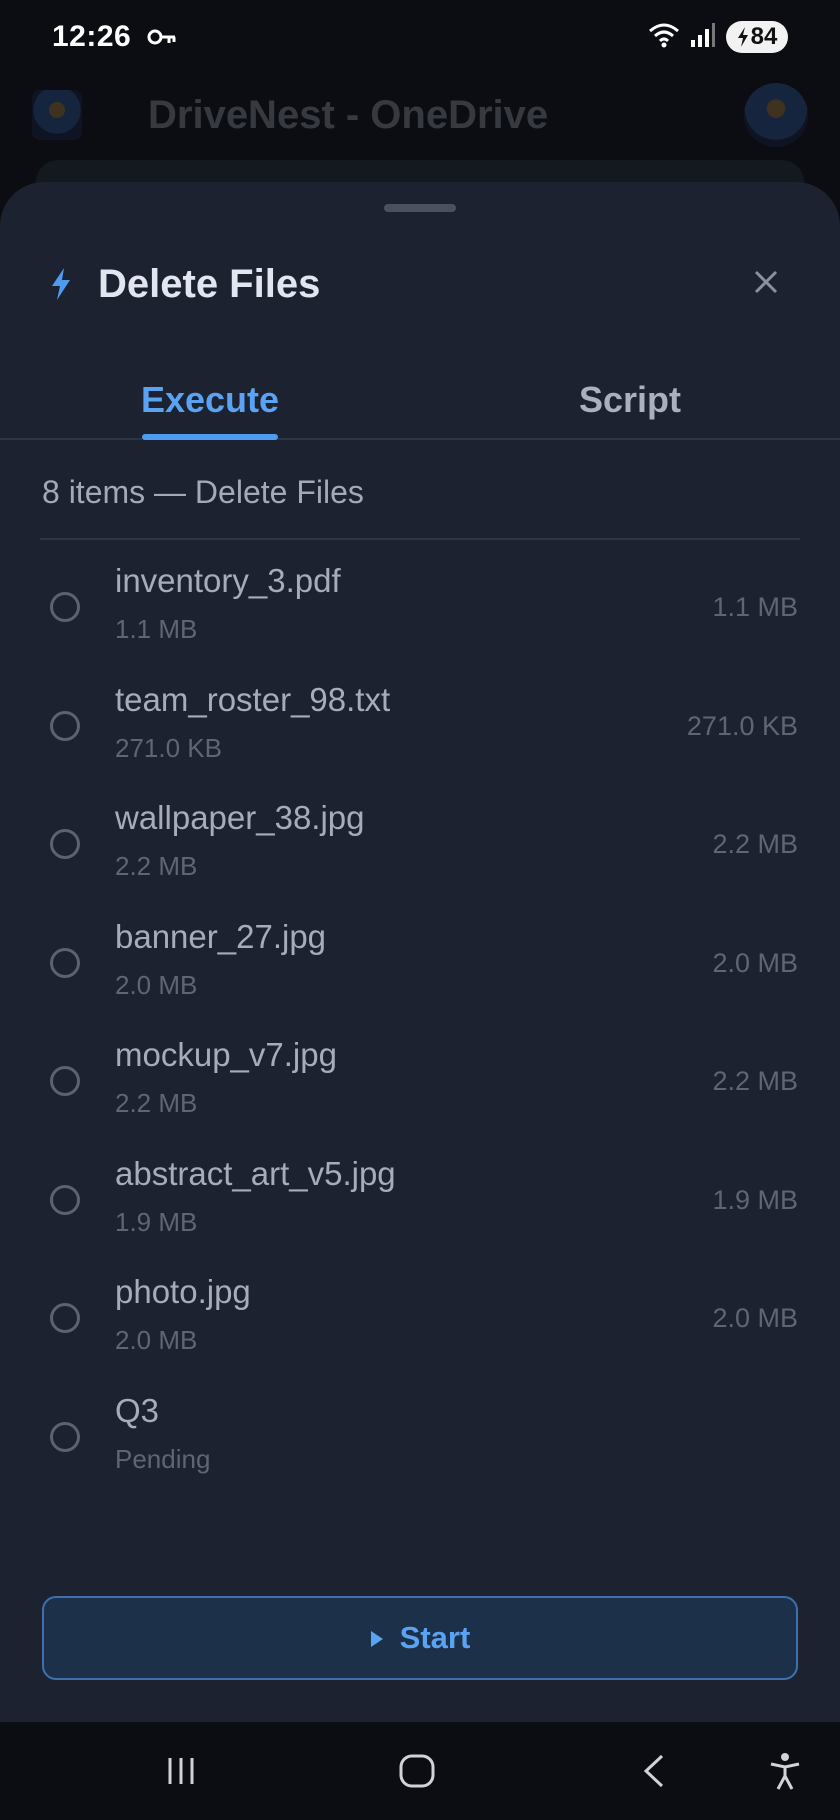  I want to click on file-name: team_roster_98.txt, so click(253, 699).